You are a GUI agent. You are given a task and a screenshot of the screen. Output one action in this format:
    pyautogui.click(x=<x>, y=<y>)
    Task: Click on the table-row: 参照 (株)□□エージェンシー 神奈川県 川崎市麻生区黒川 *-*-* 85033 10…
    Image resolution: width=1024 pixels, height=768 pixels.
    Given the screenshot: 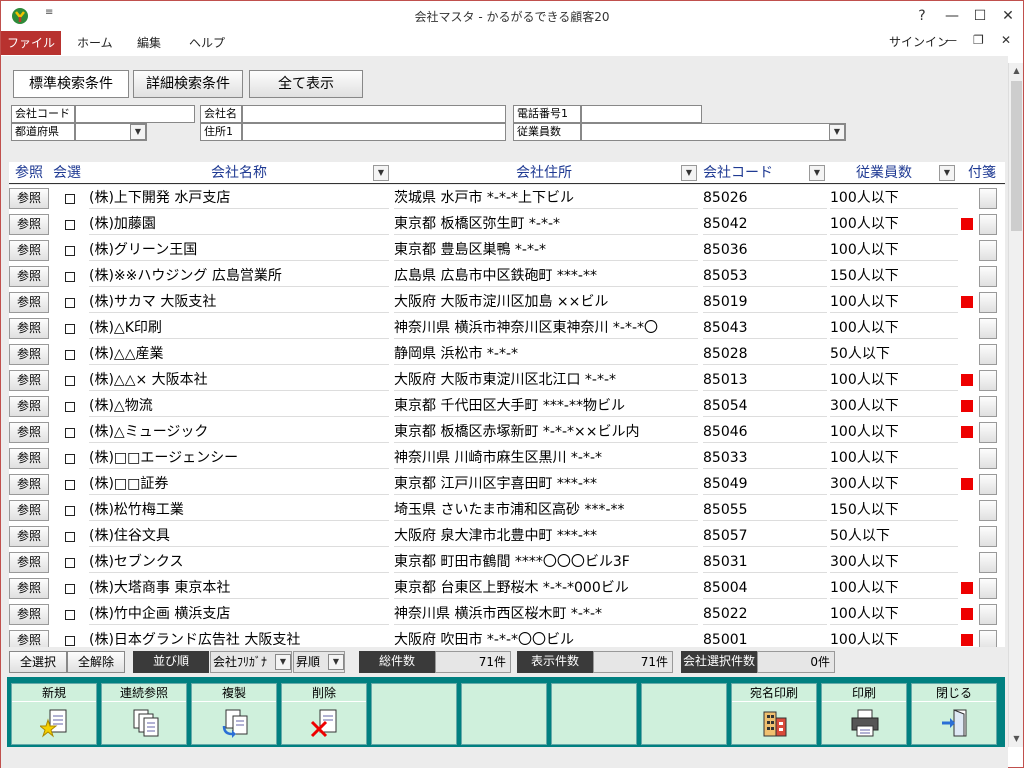 What is the action you would take?
    pyautogui.click(x=507, y=458)
    